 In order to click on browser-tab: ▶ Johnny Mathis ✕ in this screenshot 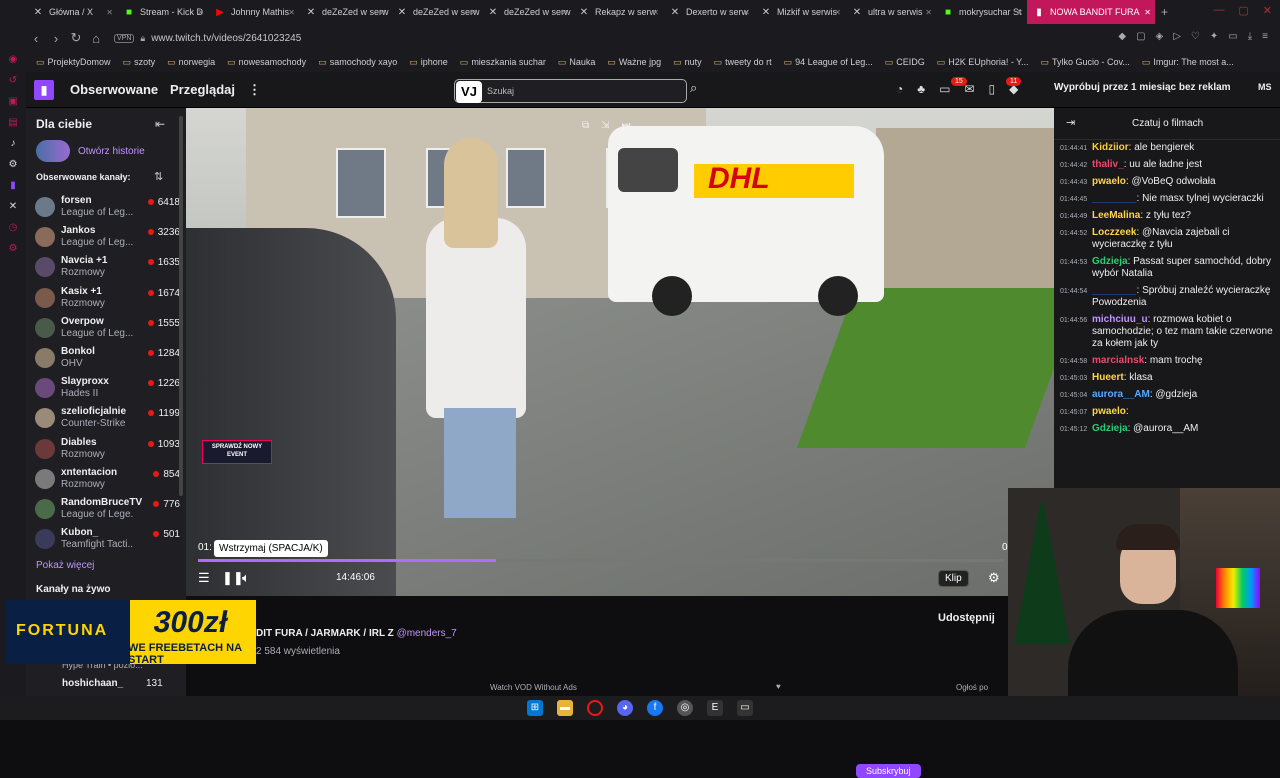, I will do `click(253, 12)`.